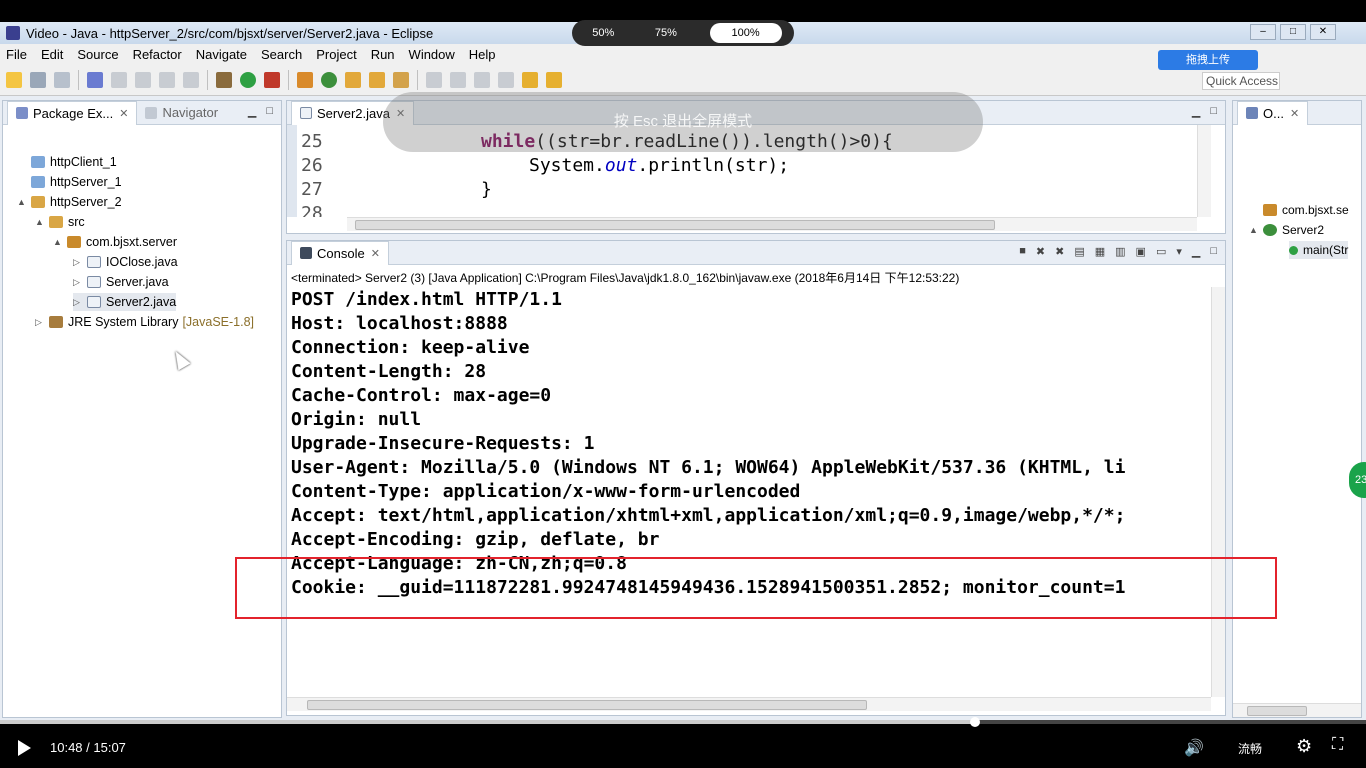 The height and width of the screenshot is (768, 1366). What do you see at coordinates (167, 79) in the screenshot?
I see `terminate-icon` at bounding box center [167, 79].